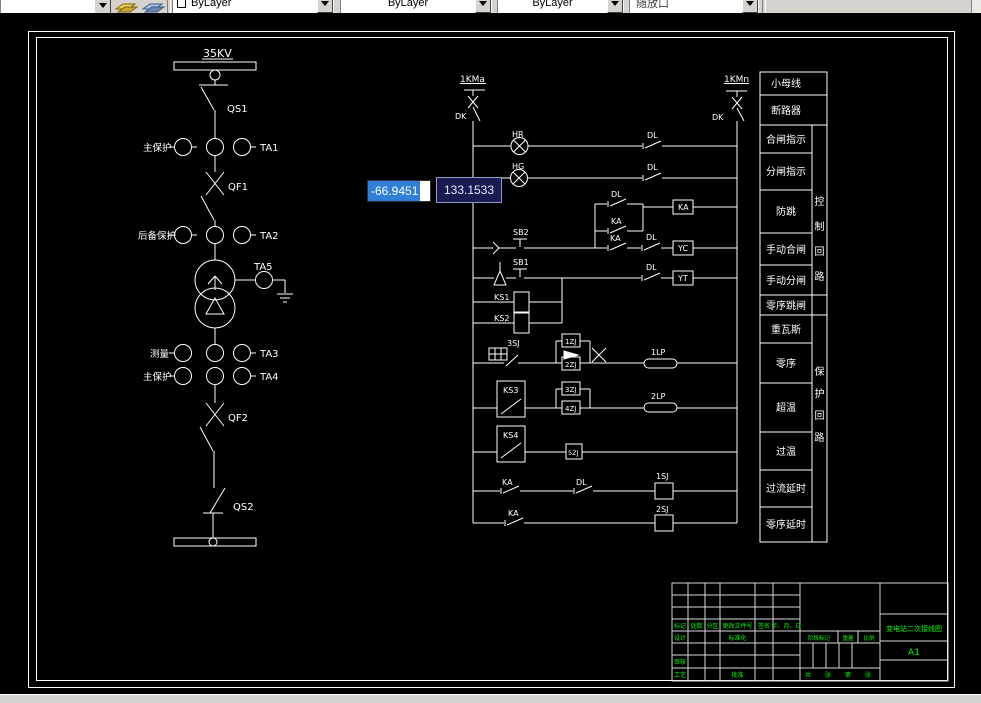  What do you see at coordinates (160, 354) in the screenshot?
I see `measurement-label: 测量` at bounding box center [160, 354].